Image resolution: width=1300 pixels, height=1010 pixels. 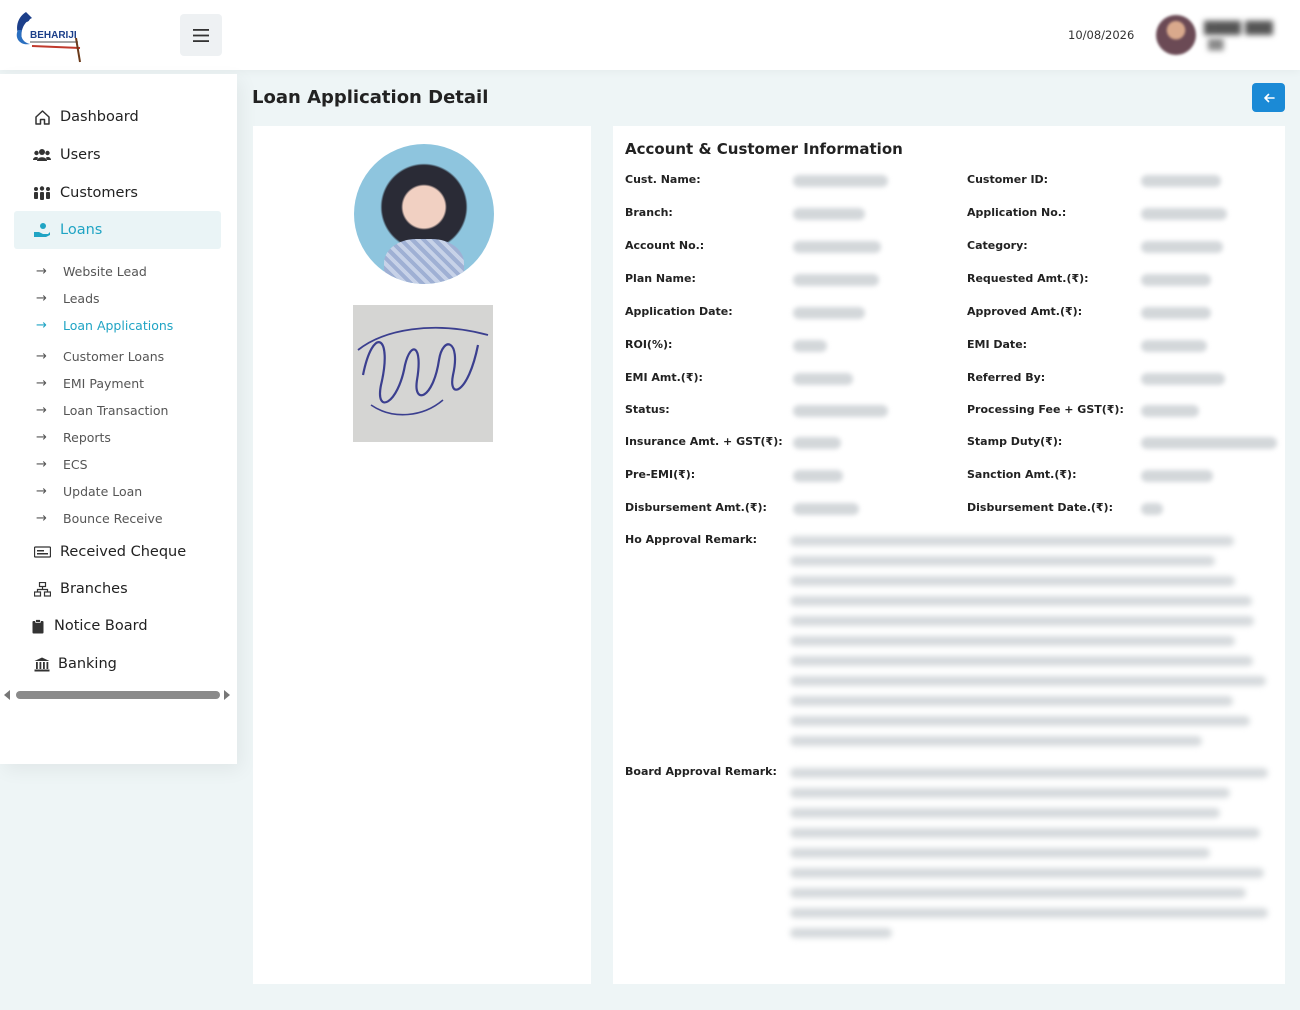 I want to click on arrow-left-icon, so click(x=1269, y=97).